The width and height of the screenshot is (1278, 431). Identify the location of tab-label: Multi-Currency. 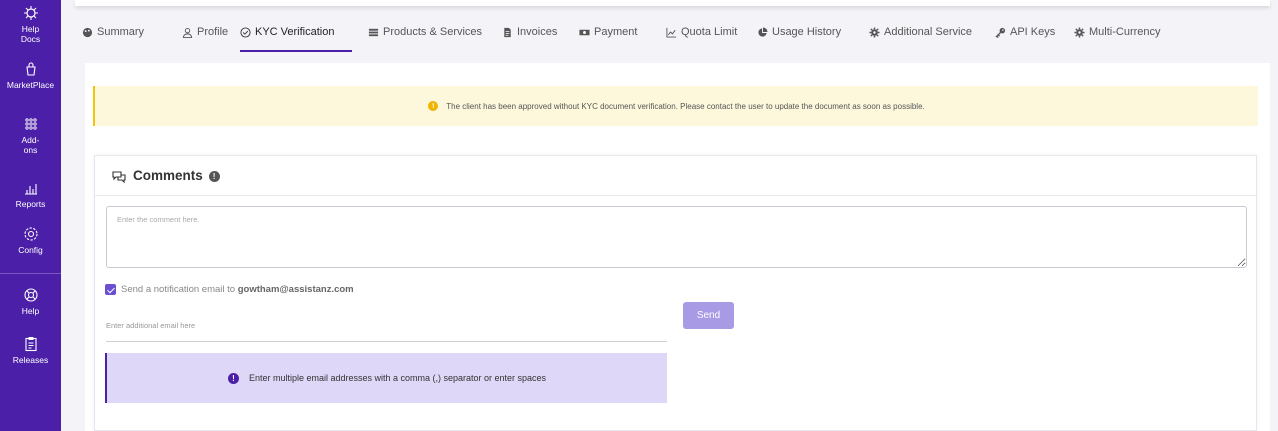
(1125, 32).